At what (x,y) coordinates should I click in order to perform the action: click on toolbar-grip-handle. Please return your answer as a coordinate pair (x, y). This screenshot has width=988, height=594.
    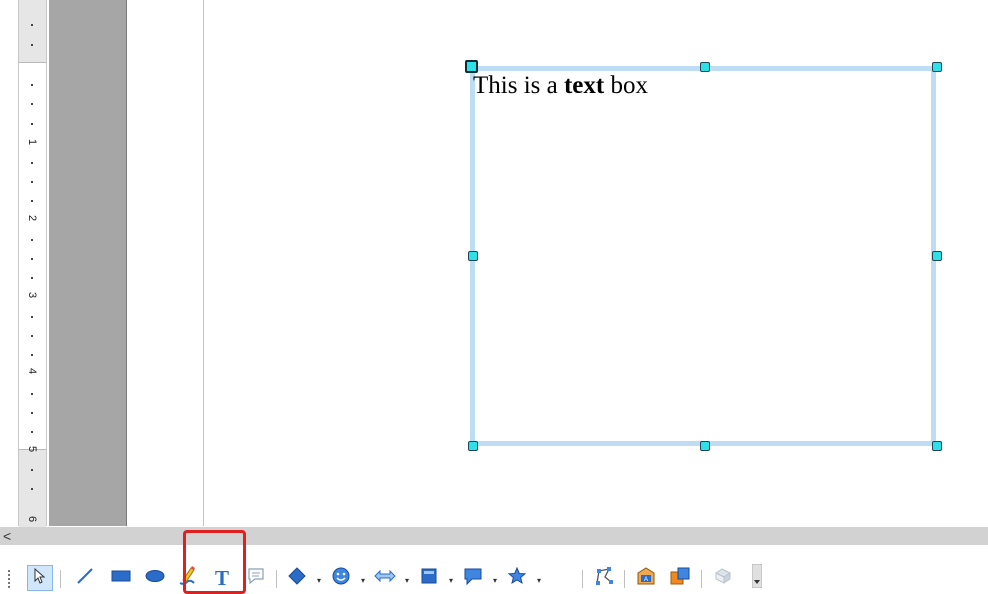
    Looking at the image, I should click on (9, 580).